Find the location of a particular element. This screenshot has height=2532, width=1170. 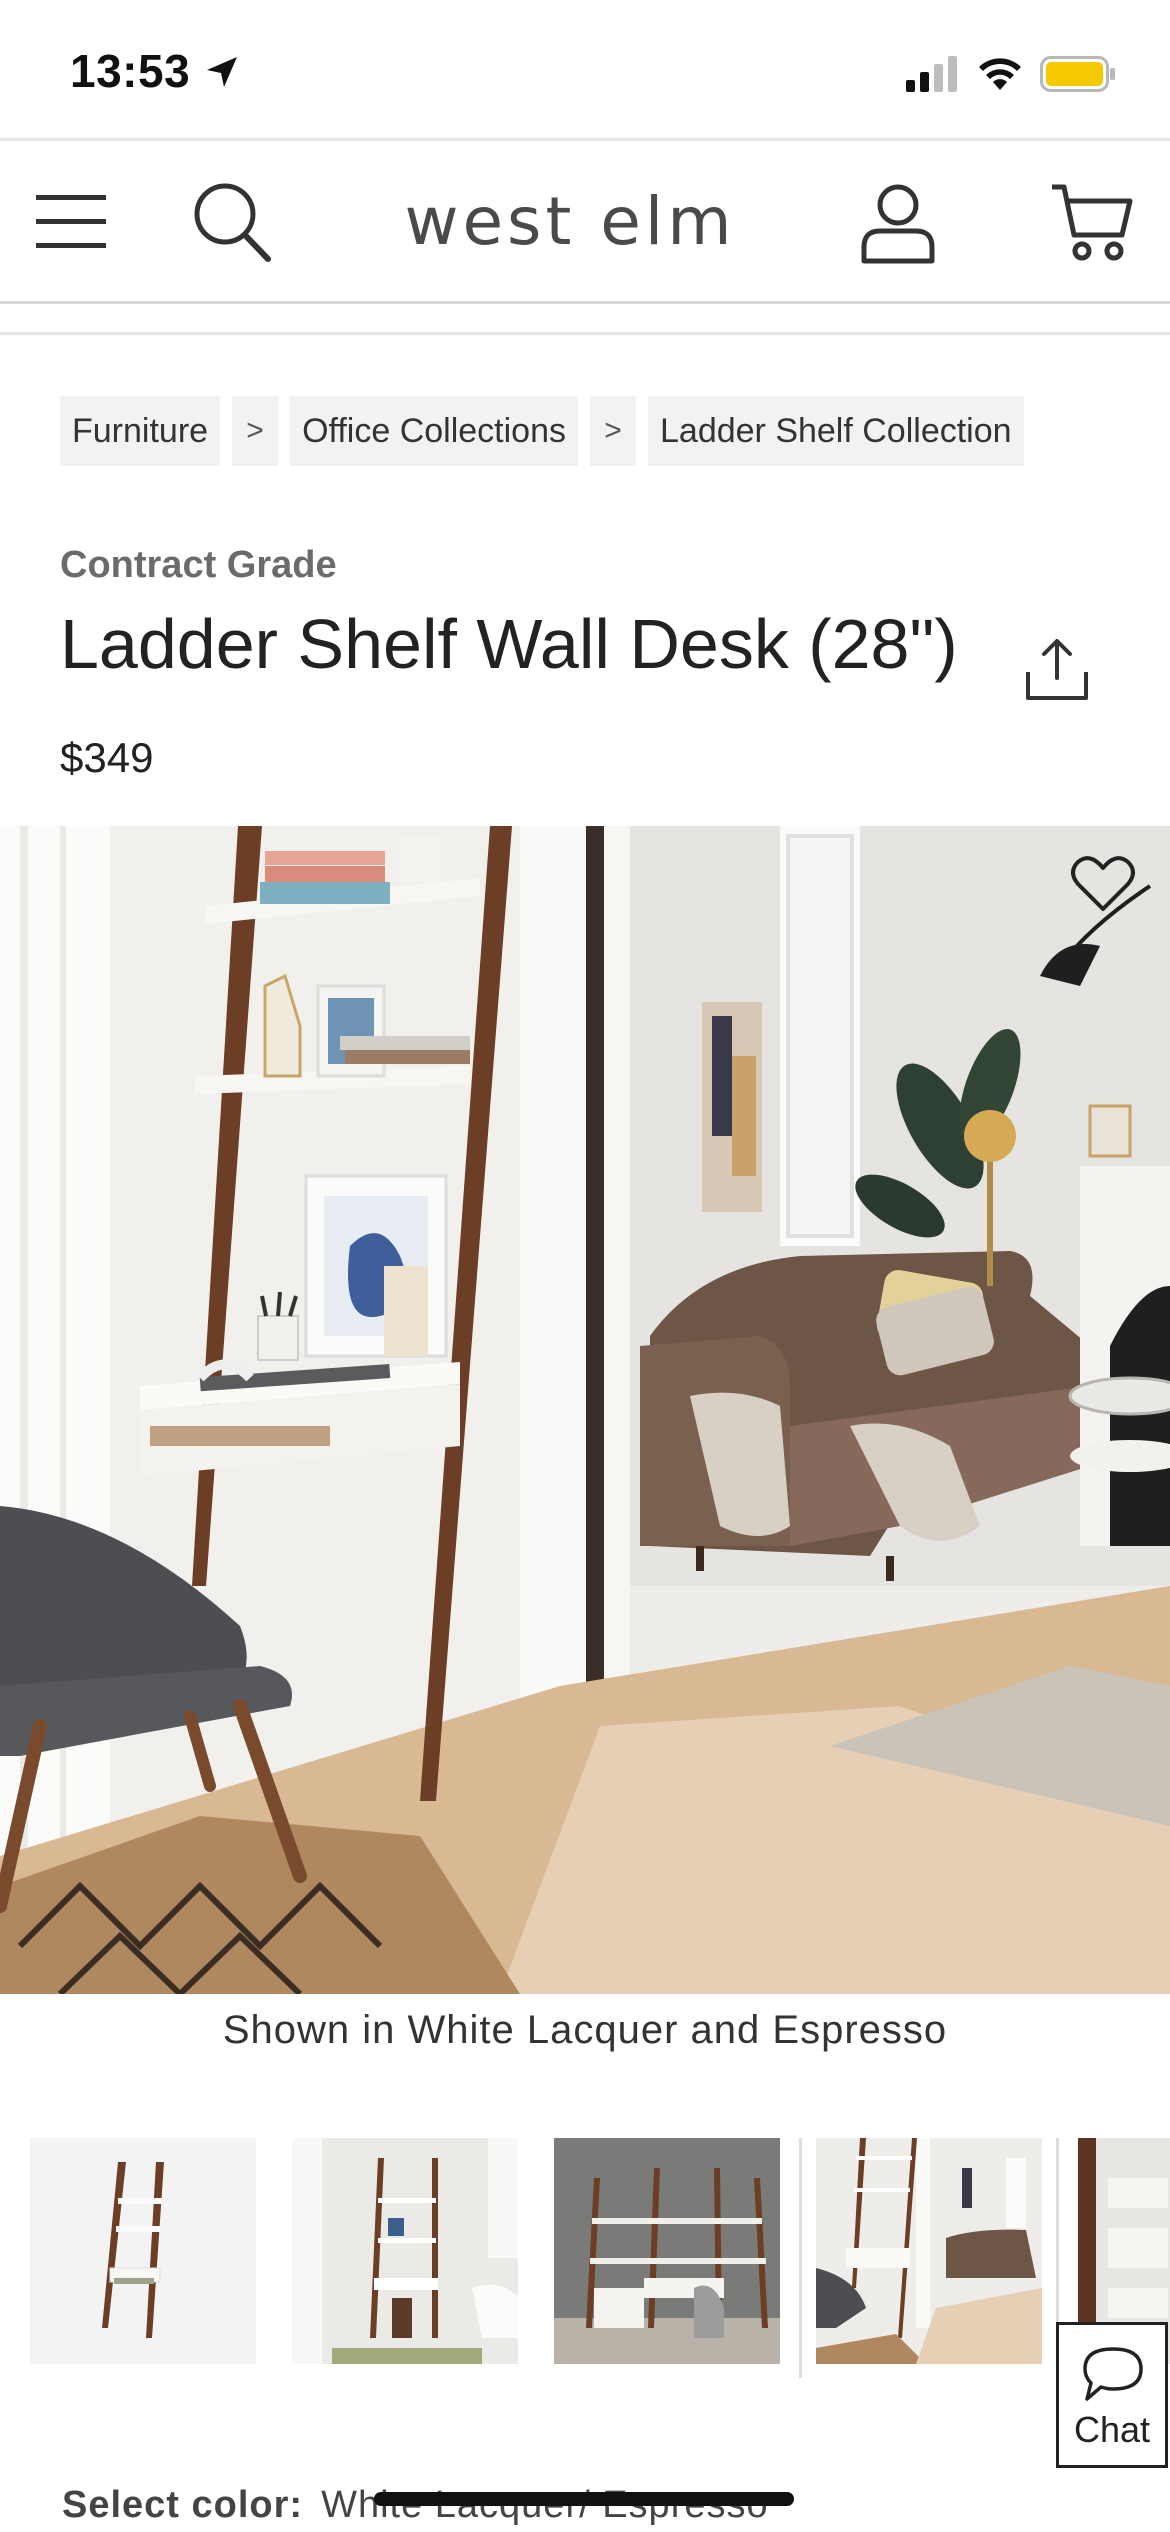

chat-bubble-icon is located at coordinates (1113, 2374).